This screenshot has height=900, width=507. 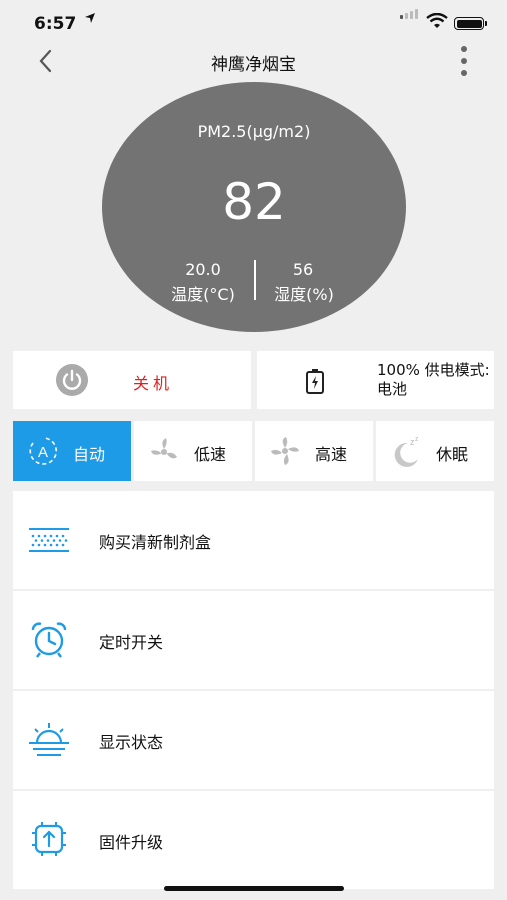 I want to click on temperature-label: 温度(°C), so click(x=203, y=294).